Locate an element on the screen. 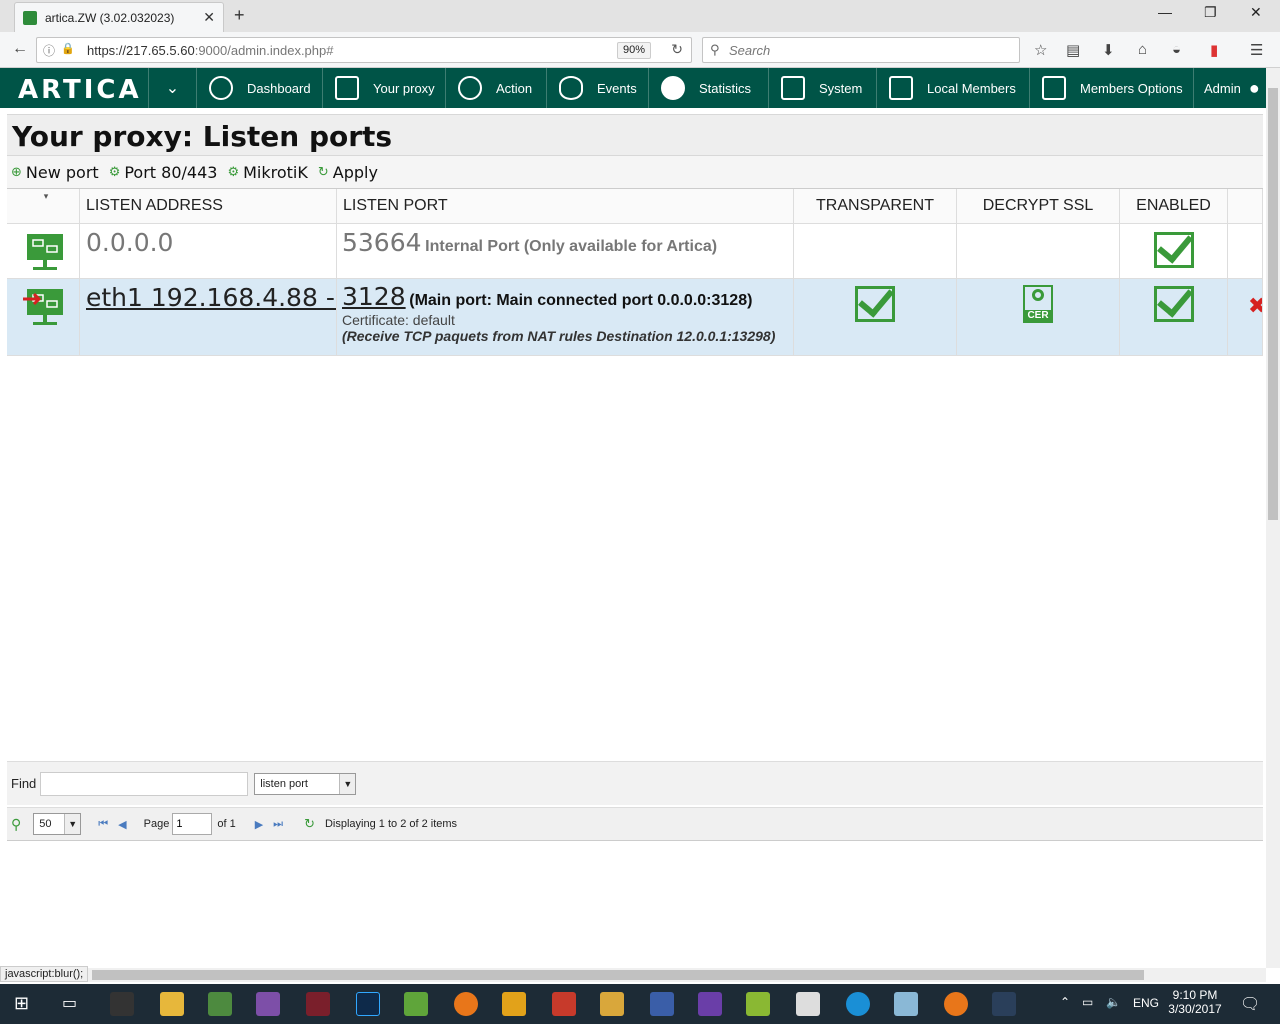 This screenshot has height=1024, width=1280. find-field-select: listen port ▼ is located at coordinates (305, 783).